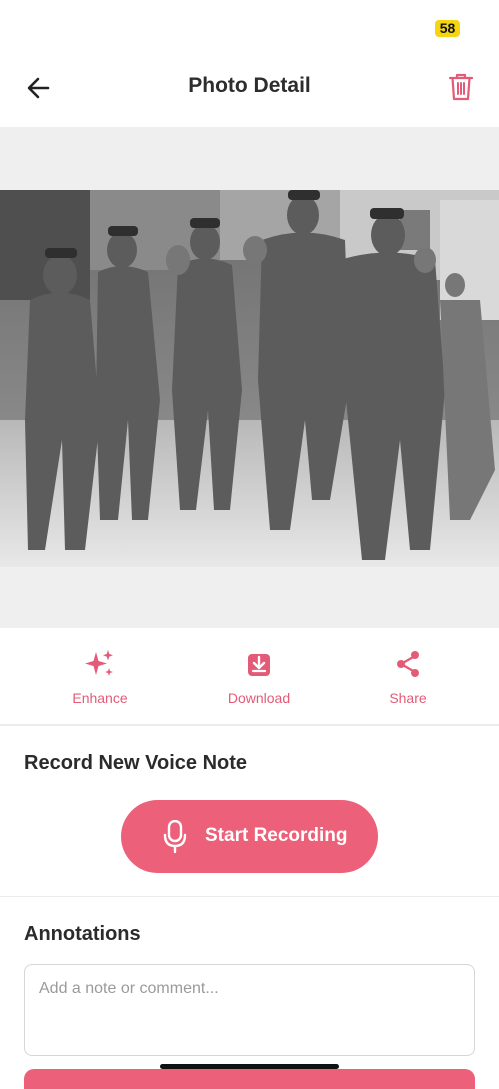 The width and height of the screenshot is (499, 1089). Describe the element at coordinates (136, 763) in the screenshot. I see `voice-note-heading: Record New Voice Note` at that location.